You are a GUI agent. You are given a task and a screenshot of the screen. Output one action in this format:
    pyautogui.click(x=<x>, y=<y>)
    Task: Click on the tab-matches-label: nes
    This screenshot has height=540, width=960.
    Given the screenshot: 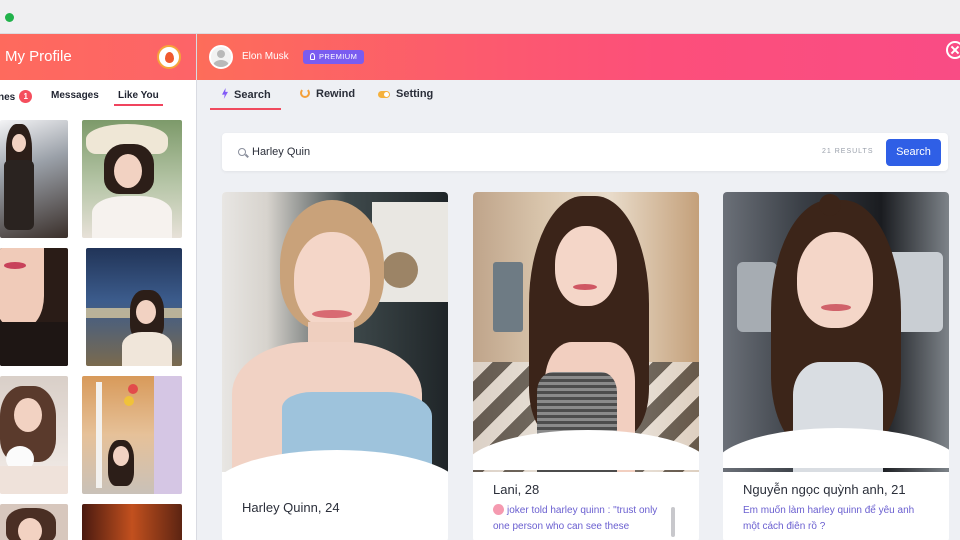 What is the action you would take?
    pyautogui.click(x=8, y=97)
    